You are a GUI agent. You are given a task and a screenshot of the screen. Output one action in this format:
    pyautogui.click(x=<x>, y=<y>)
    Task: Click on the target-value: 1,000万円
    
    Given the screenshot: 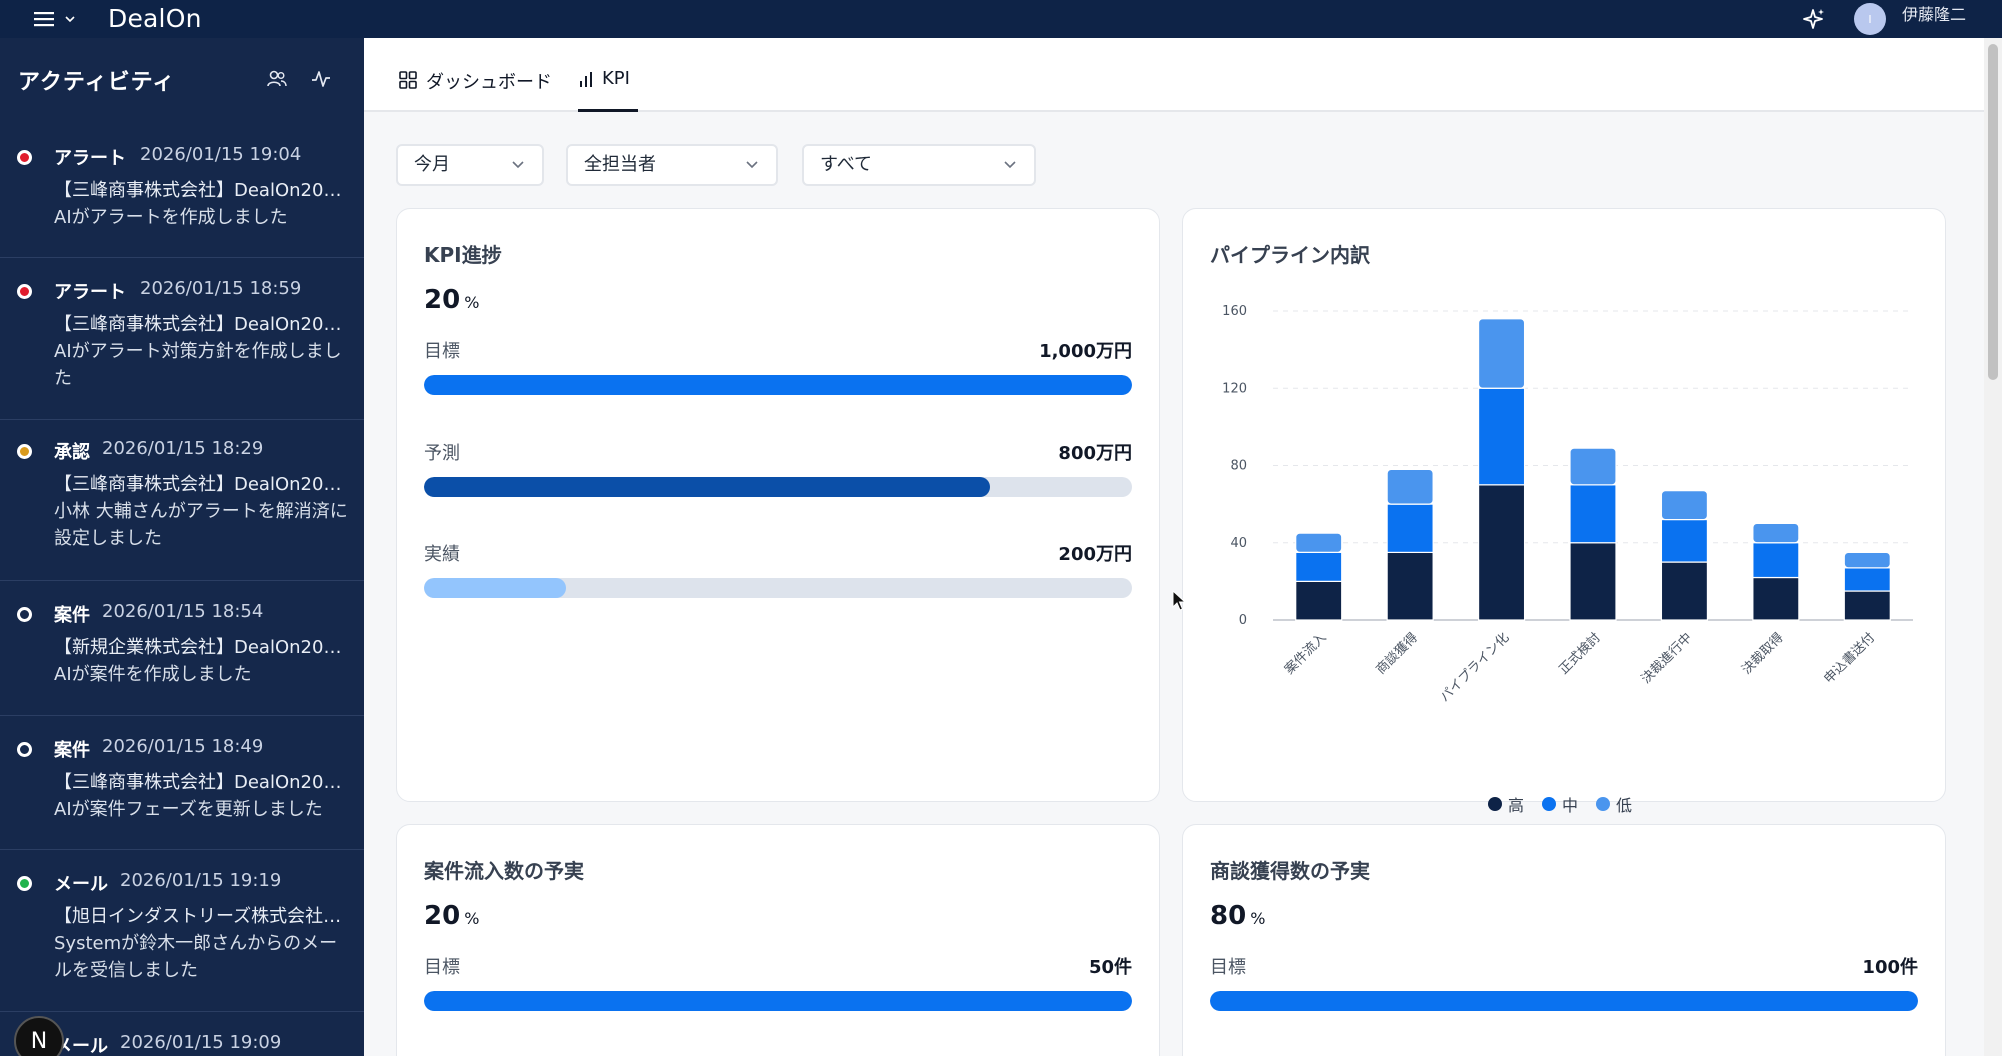 What is the action you would take?
    pyautogui.click(x=1085, y=351)
    